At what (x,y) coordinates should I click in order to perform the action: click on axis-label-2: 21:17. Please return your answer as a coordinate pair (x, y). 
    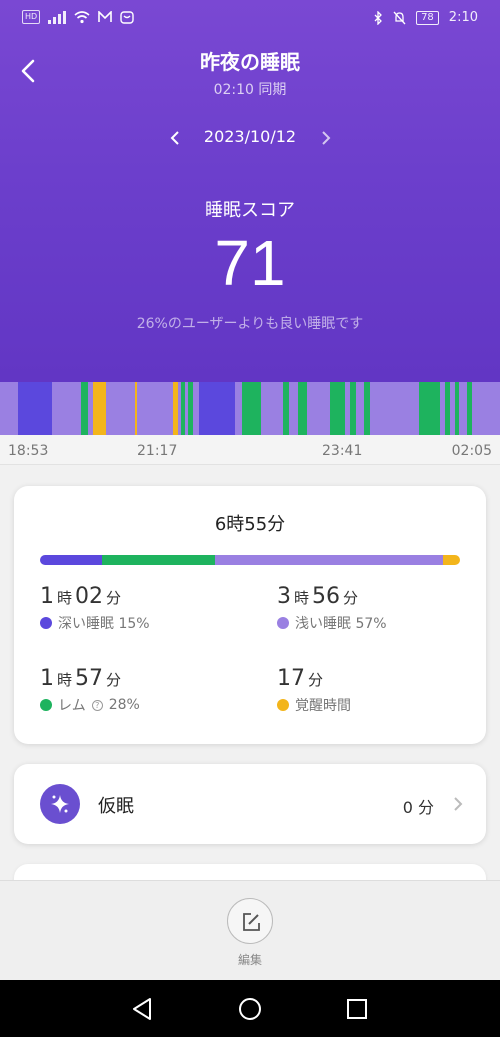
    Looking at the image, I should click on (157, 451).